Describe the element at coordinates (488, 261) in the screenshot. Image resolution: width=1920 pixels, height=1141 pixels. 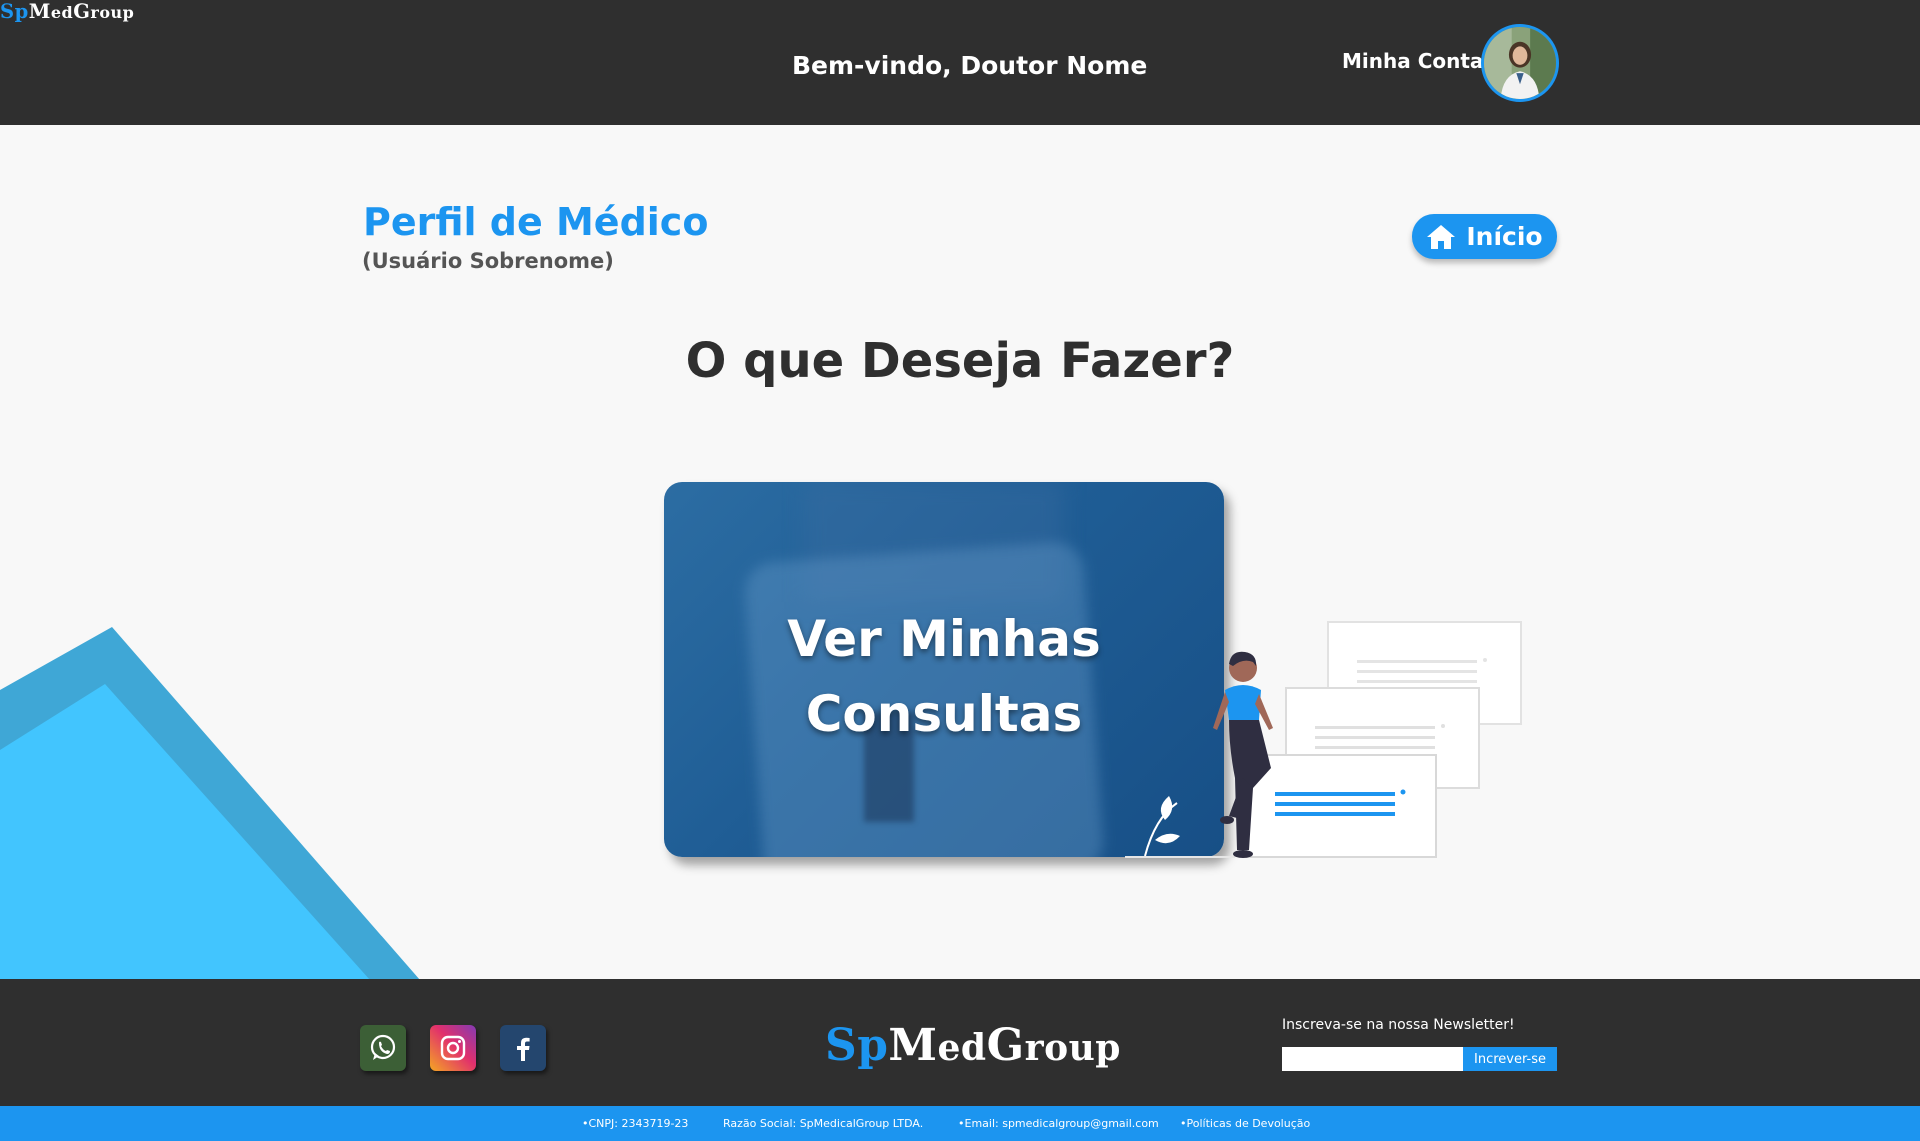
I see `profile-subtitle: (Usuário Sobrenome)` at that location.